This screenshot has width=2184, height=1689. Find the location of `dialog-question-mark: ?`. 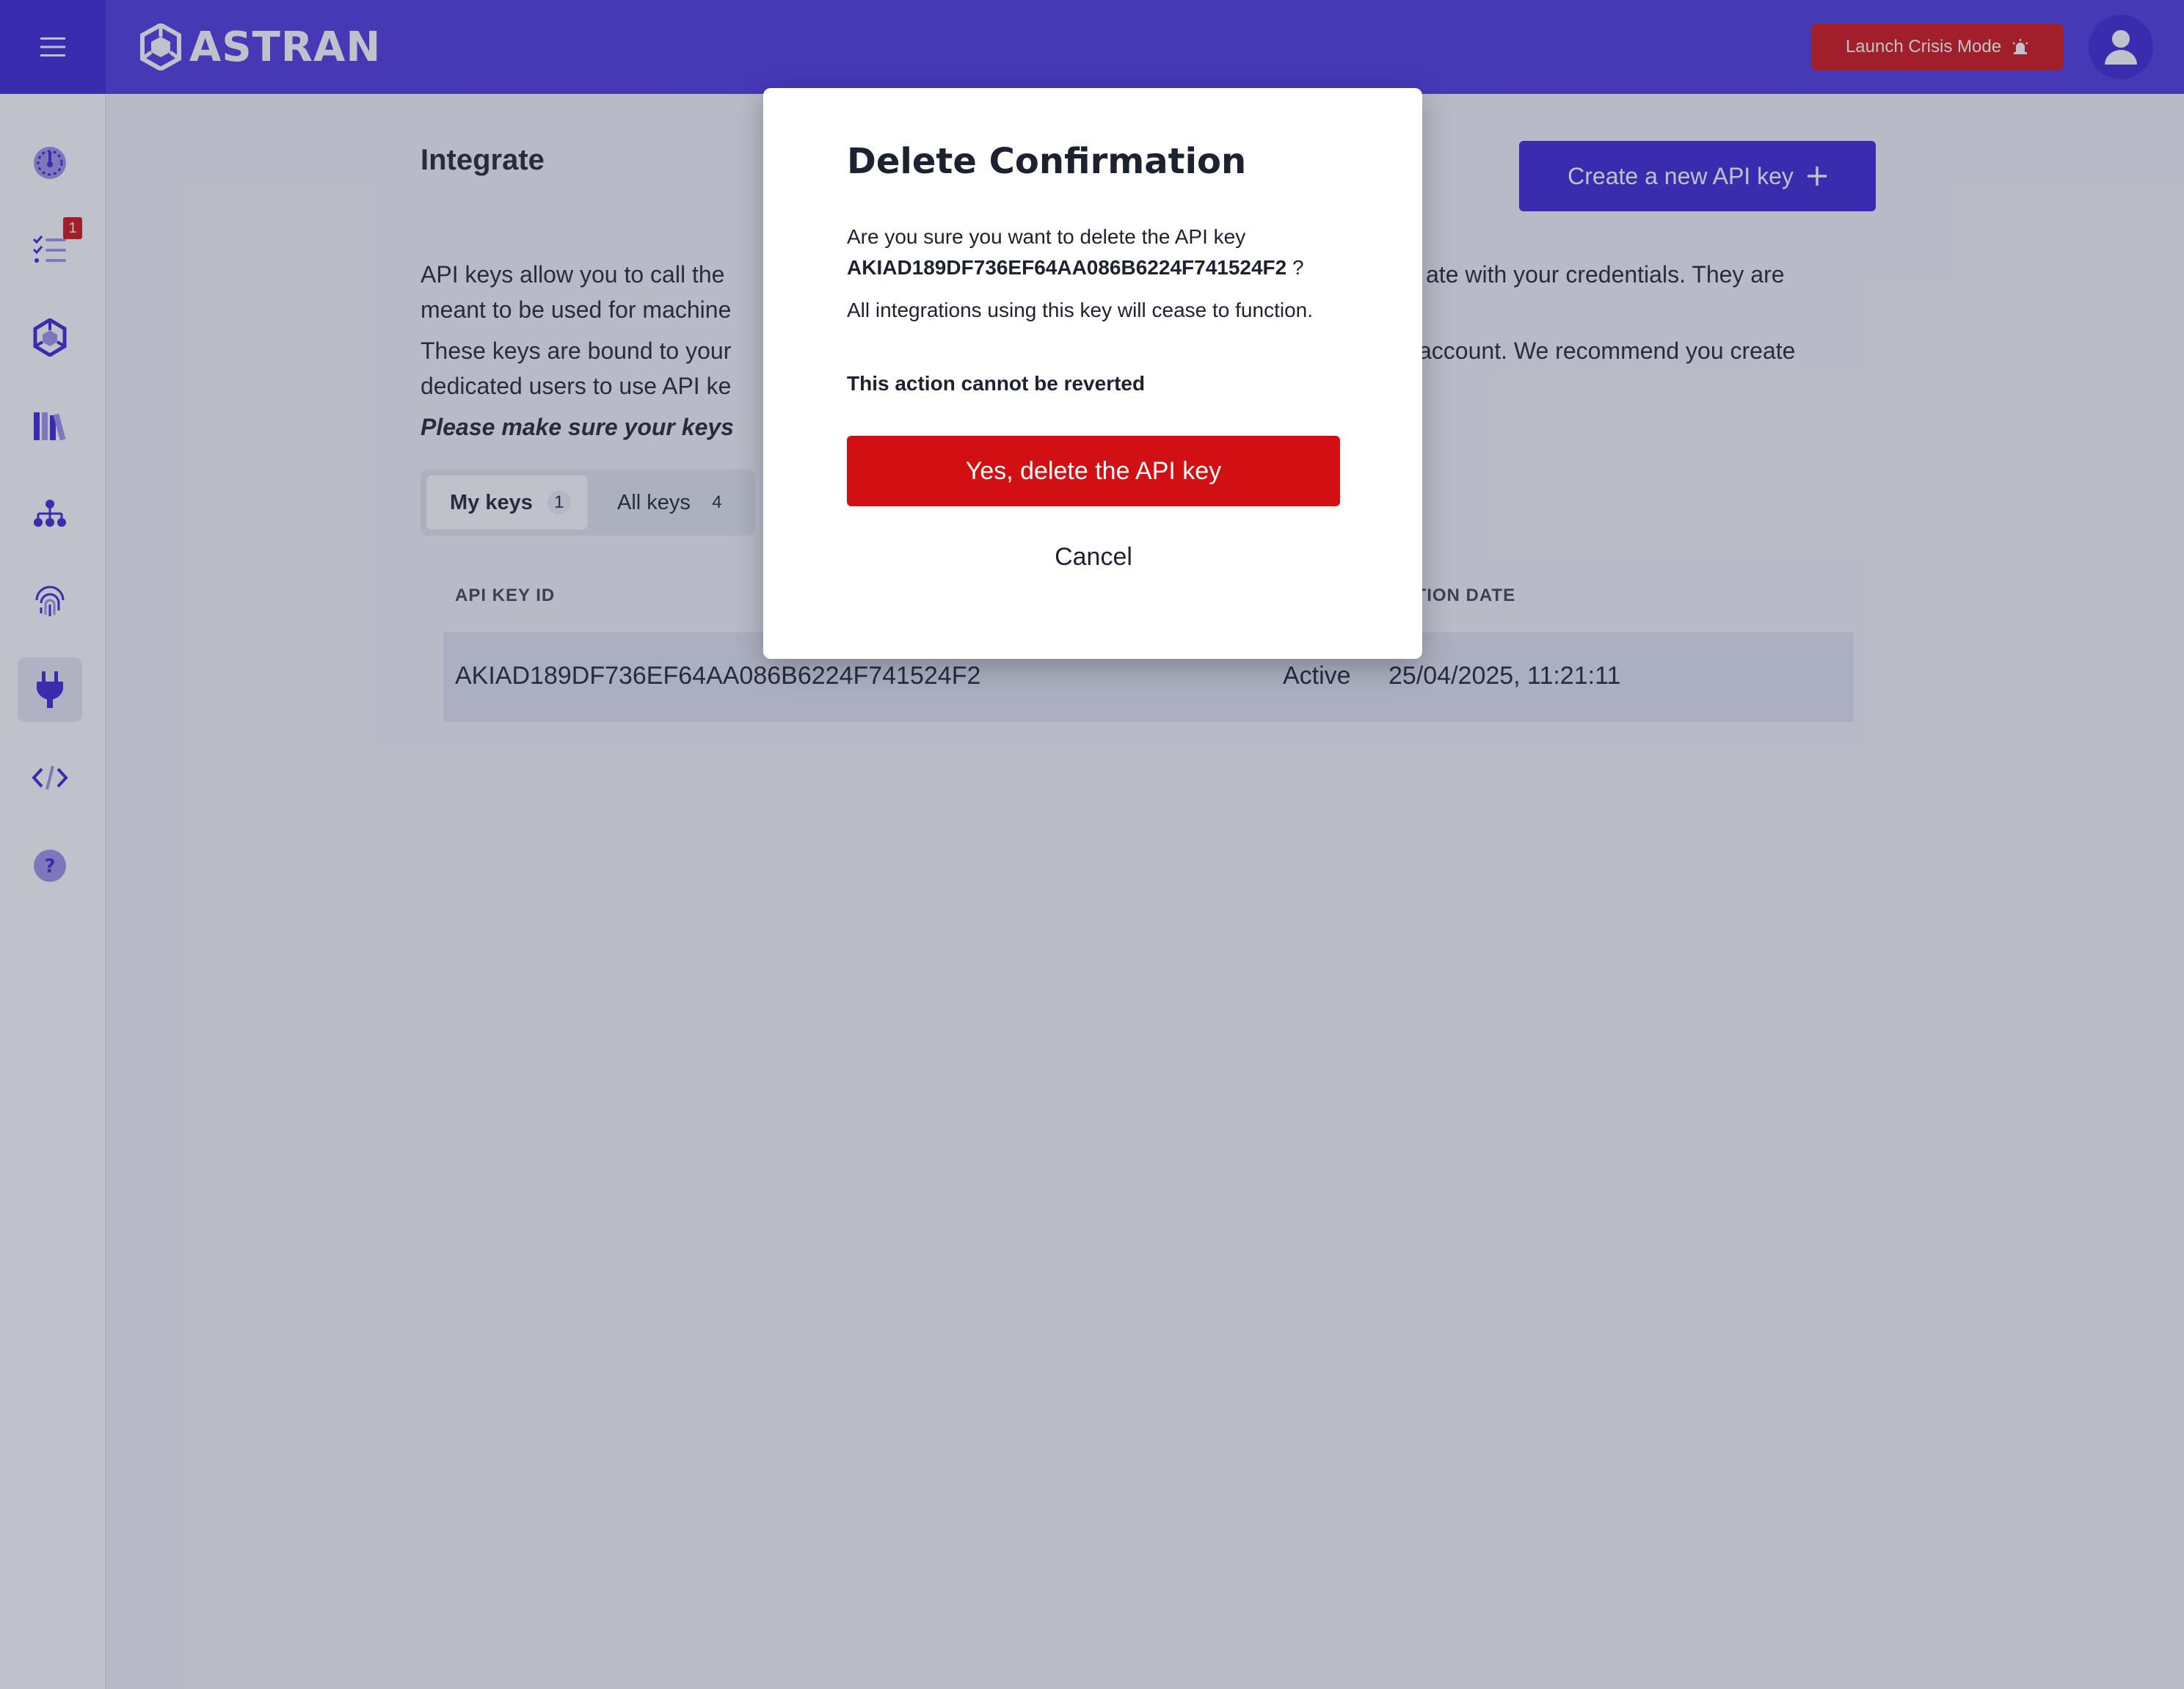

dialog-question-mark: ? is located at coordinates (1298, 267).